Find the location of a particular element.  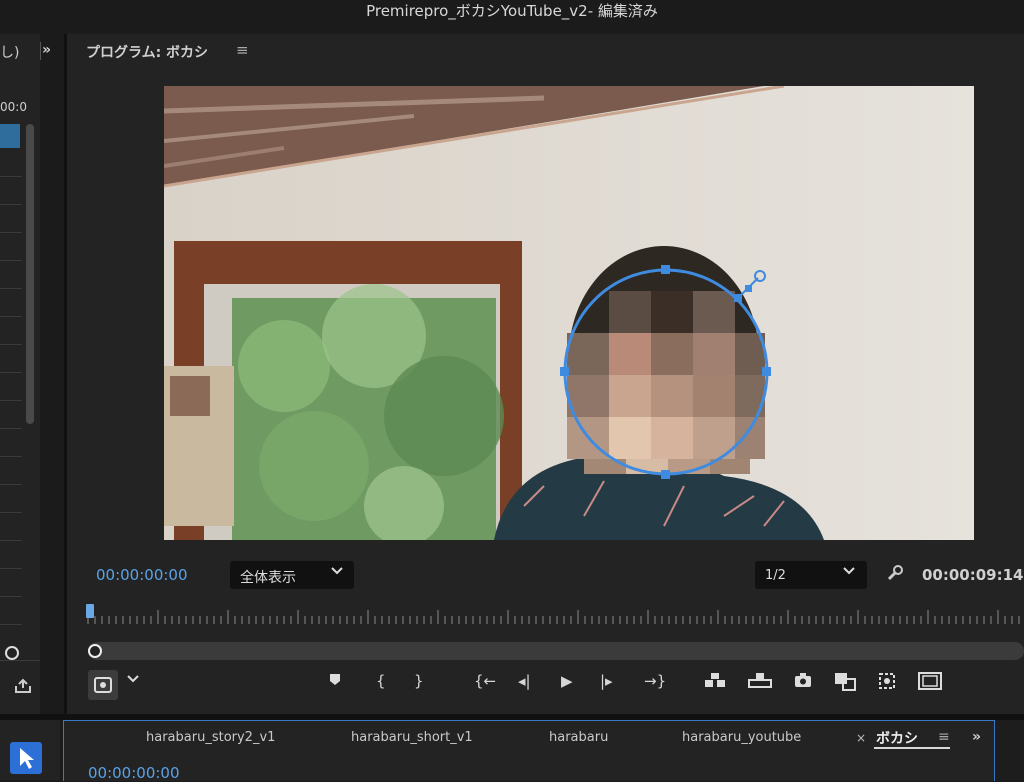

go-to-in-button: {← is located at coordinates (485, 681).